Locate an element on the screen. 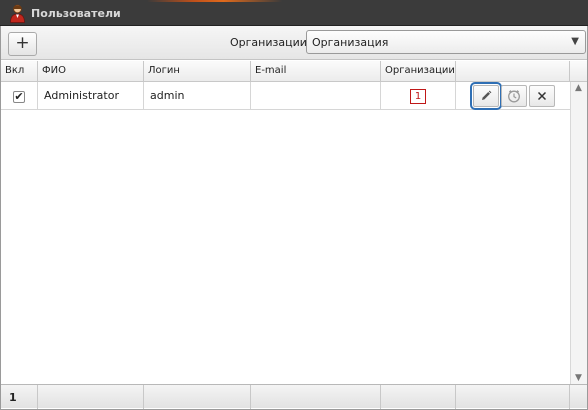  window-title: Пользователи is located at coordinates (76, 13).